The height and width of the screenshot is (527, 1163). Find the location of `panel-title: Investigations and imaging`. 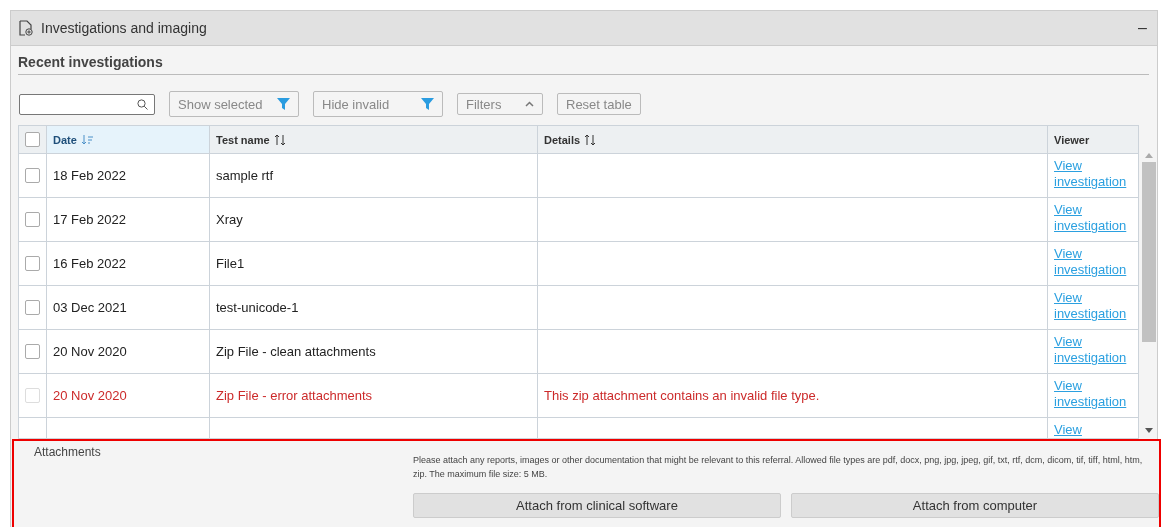

panel-title: Investigations and imaging is located at coordinates (124, 28).